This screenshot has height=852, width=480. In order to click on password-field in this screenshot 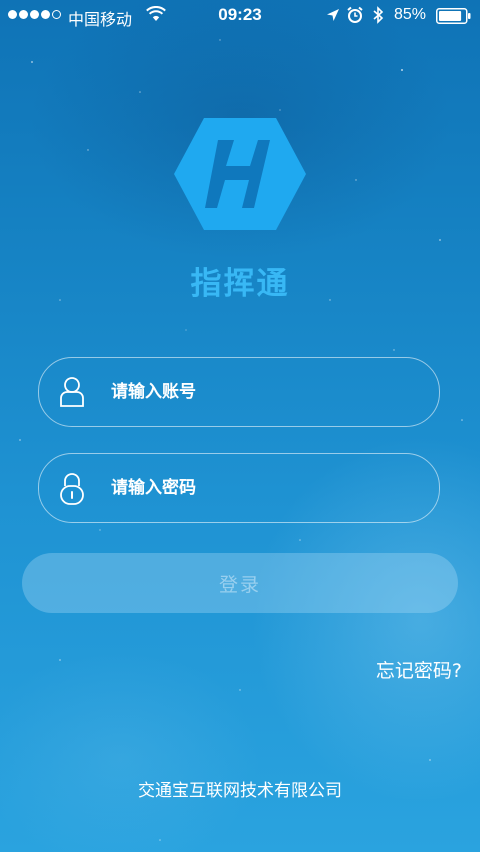, I will do `click(239, 488)`.